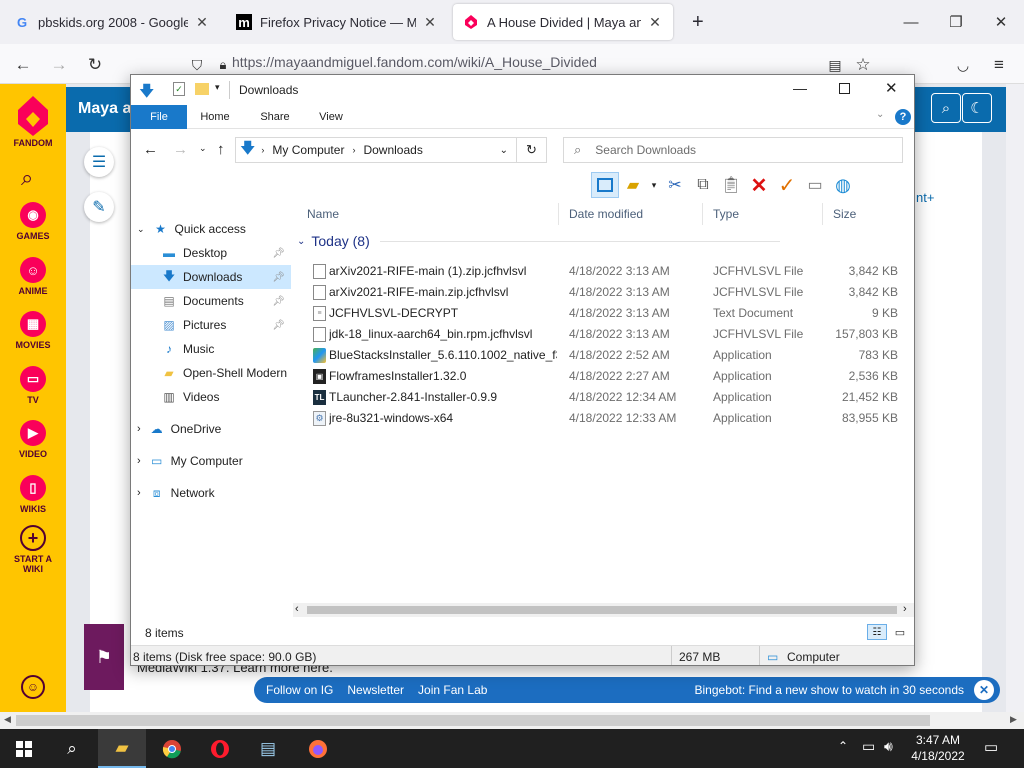  Describe the element at coordinates (911, 22) in the screenshot. I see `minimize-button: —` at that location.